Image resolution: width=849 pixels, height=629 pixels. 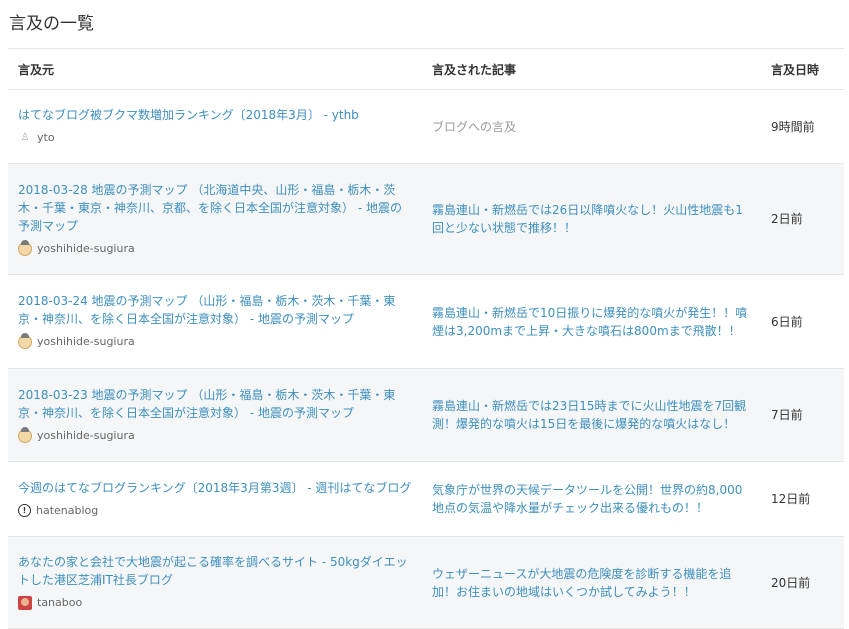 I want to click on article-cell: ブログへの言及, so click(x=591, y=126).